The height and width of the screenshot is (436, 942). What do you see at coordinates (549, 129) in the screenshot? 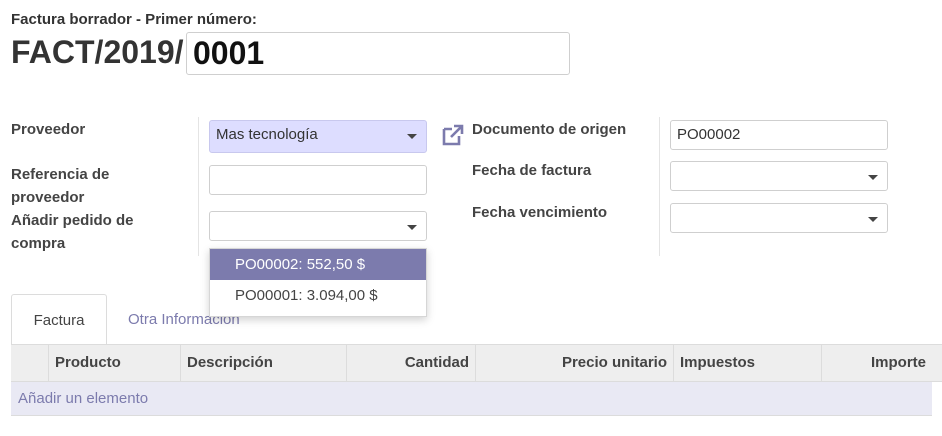
I see `documento-label: Documento de origen` at bounding box center [549, 129].